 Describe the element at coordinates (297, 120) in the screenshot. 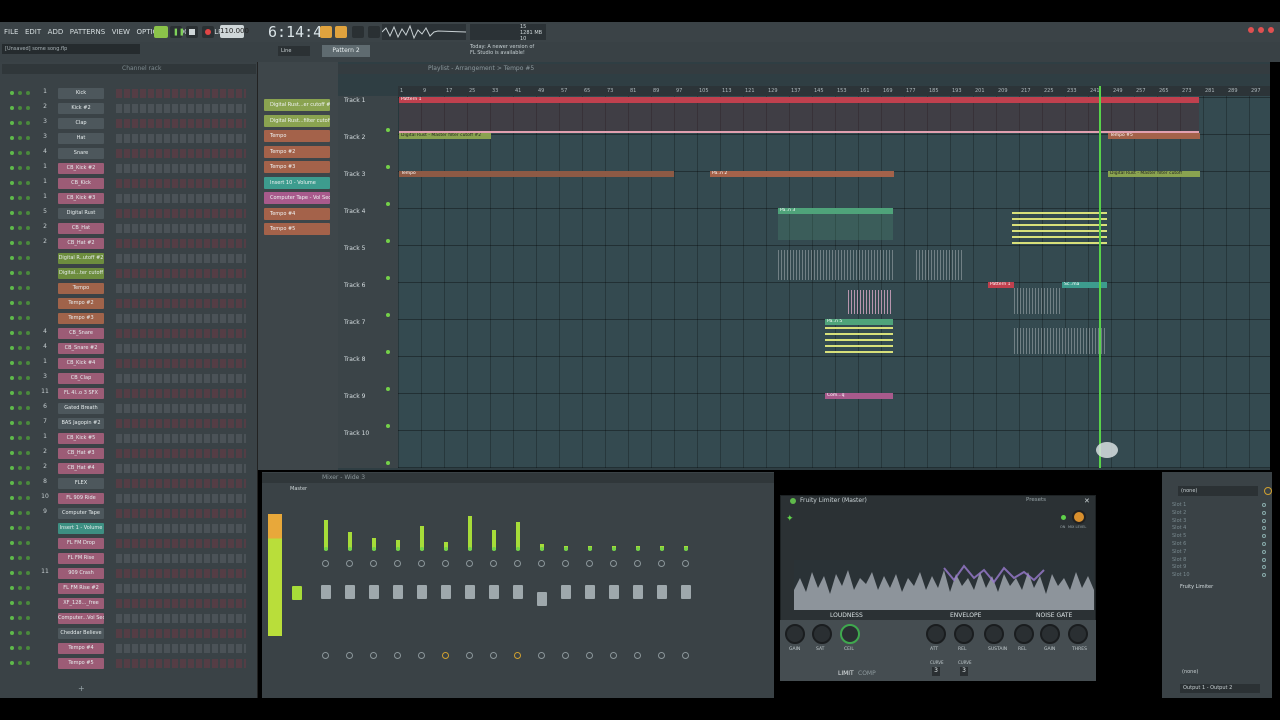

I see `picker-item: Digital Rust...filter cutoff` at that location.